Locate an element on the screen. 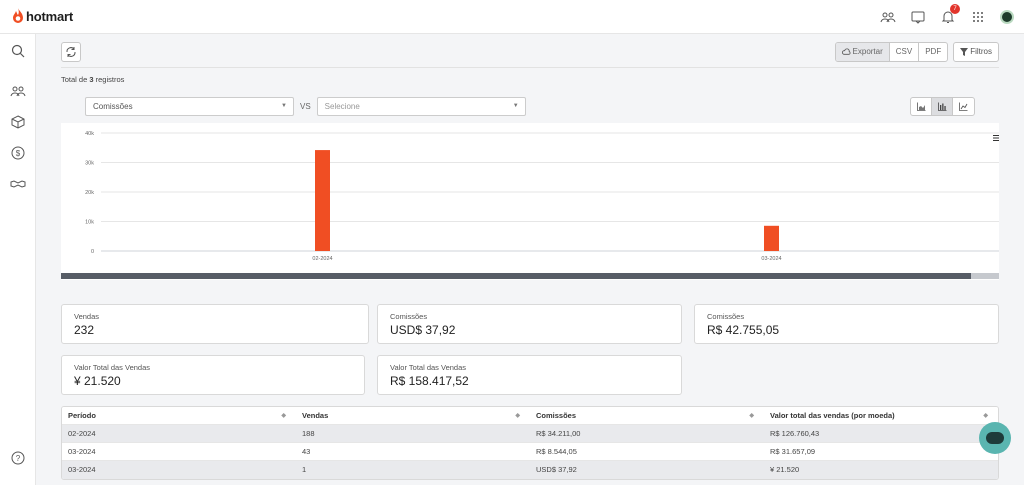 Image resolution: width=1024 pixels, height=485 pixels. total-suffix: registros is located at coordinates (110, 79).